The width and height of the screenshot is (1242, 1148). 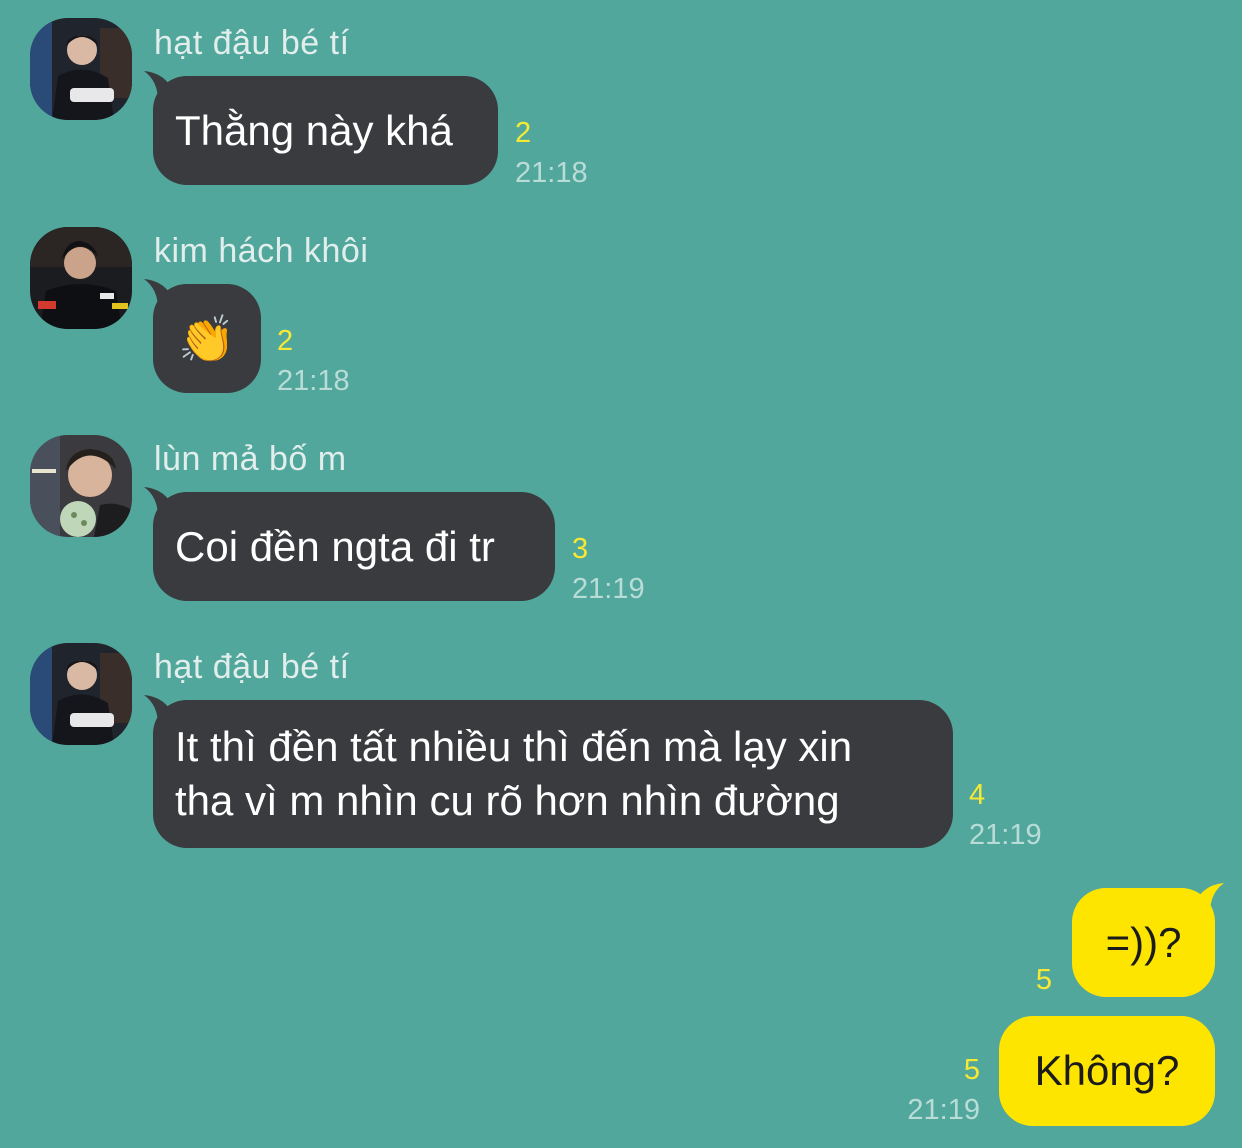 What do you see at coordinates (514, 746) in the screenshot?
I see `message-text-line: It thì đền tất nhiều thì đến mà lạy xin` at bounding box center [514, 746].